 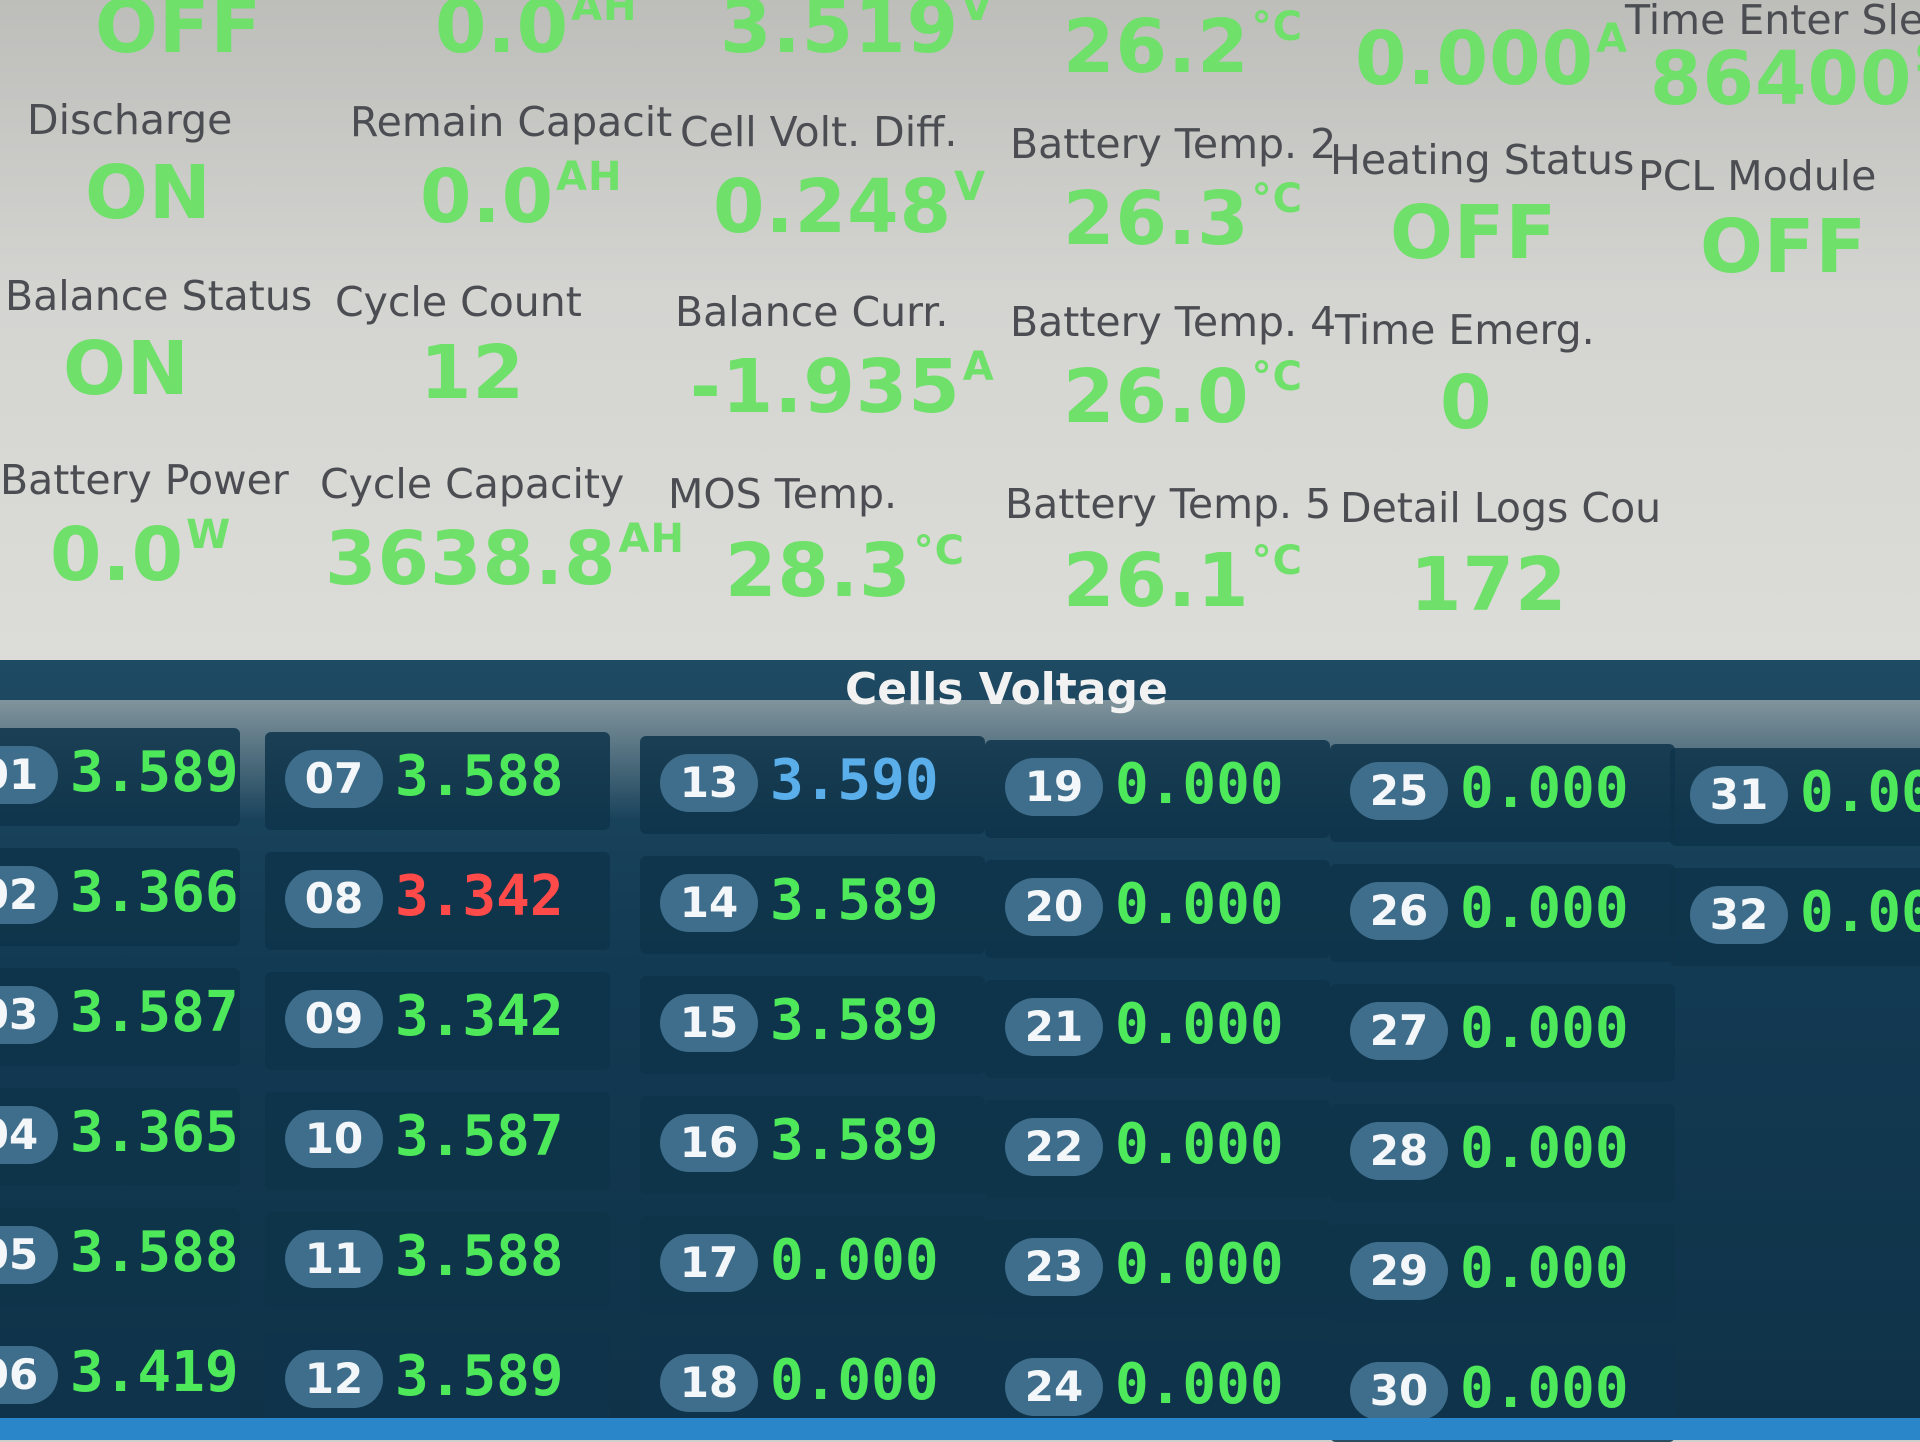 I want to click on cell-number-badge: 14, so click(x=709, y=903).